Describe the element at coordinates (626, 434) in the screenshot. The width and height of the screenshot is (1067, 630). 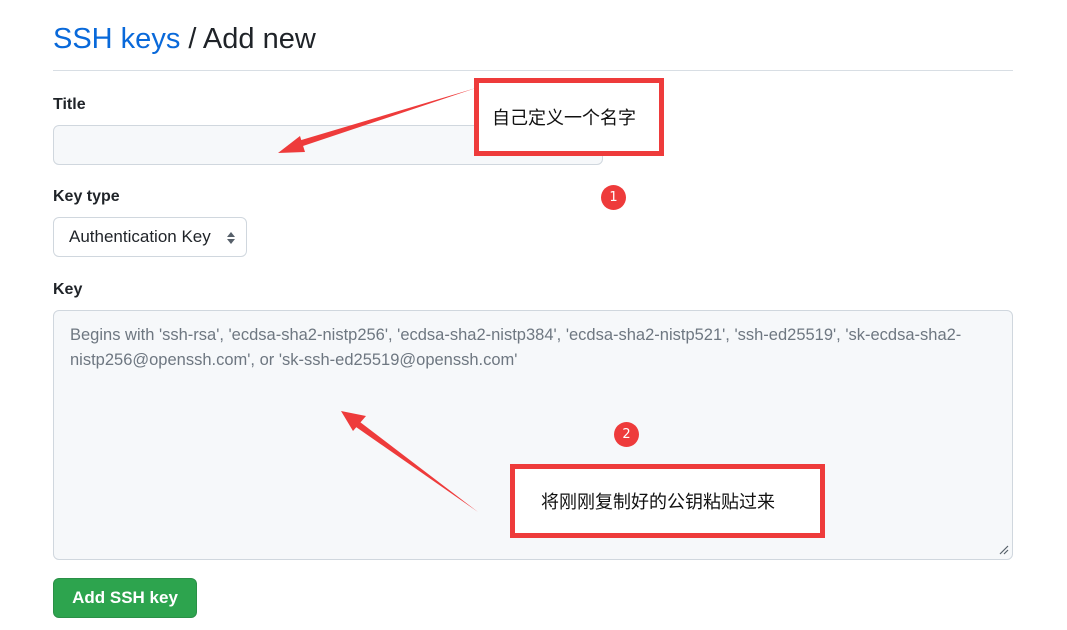
I see `annotation-badge-2: 2` at that location.